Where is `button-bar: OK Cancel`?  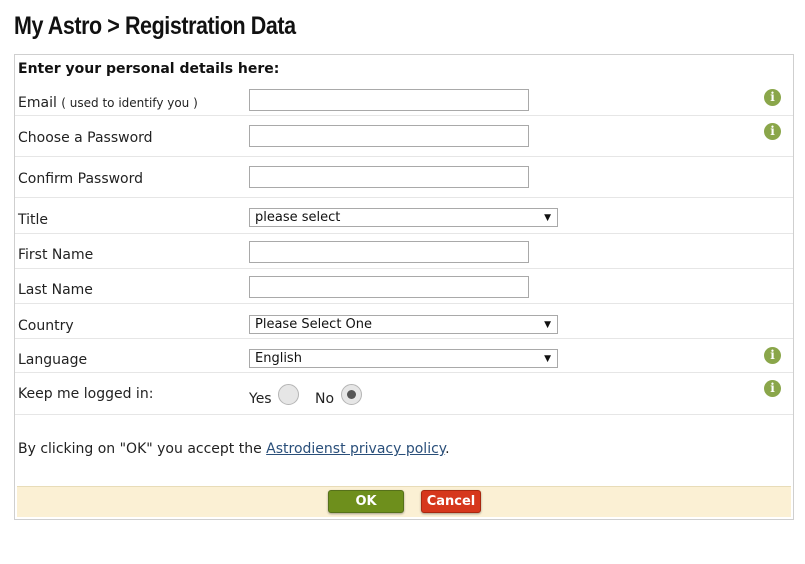 button-bar: OK Cancel is located at coordinates (404, 501).